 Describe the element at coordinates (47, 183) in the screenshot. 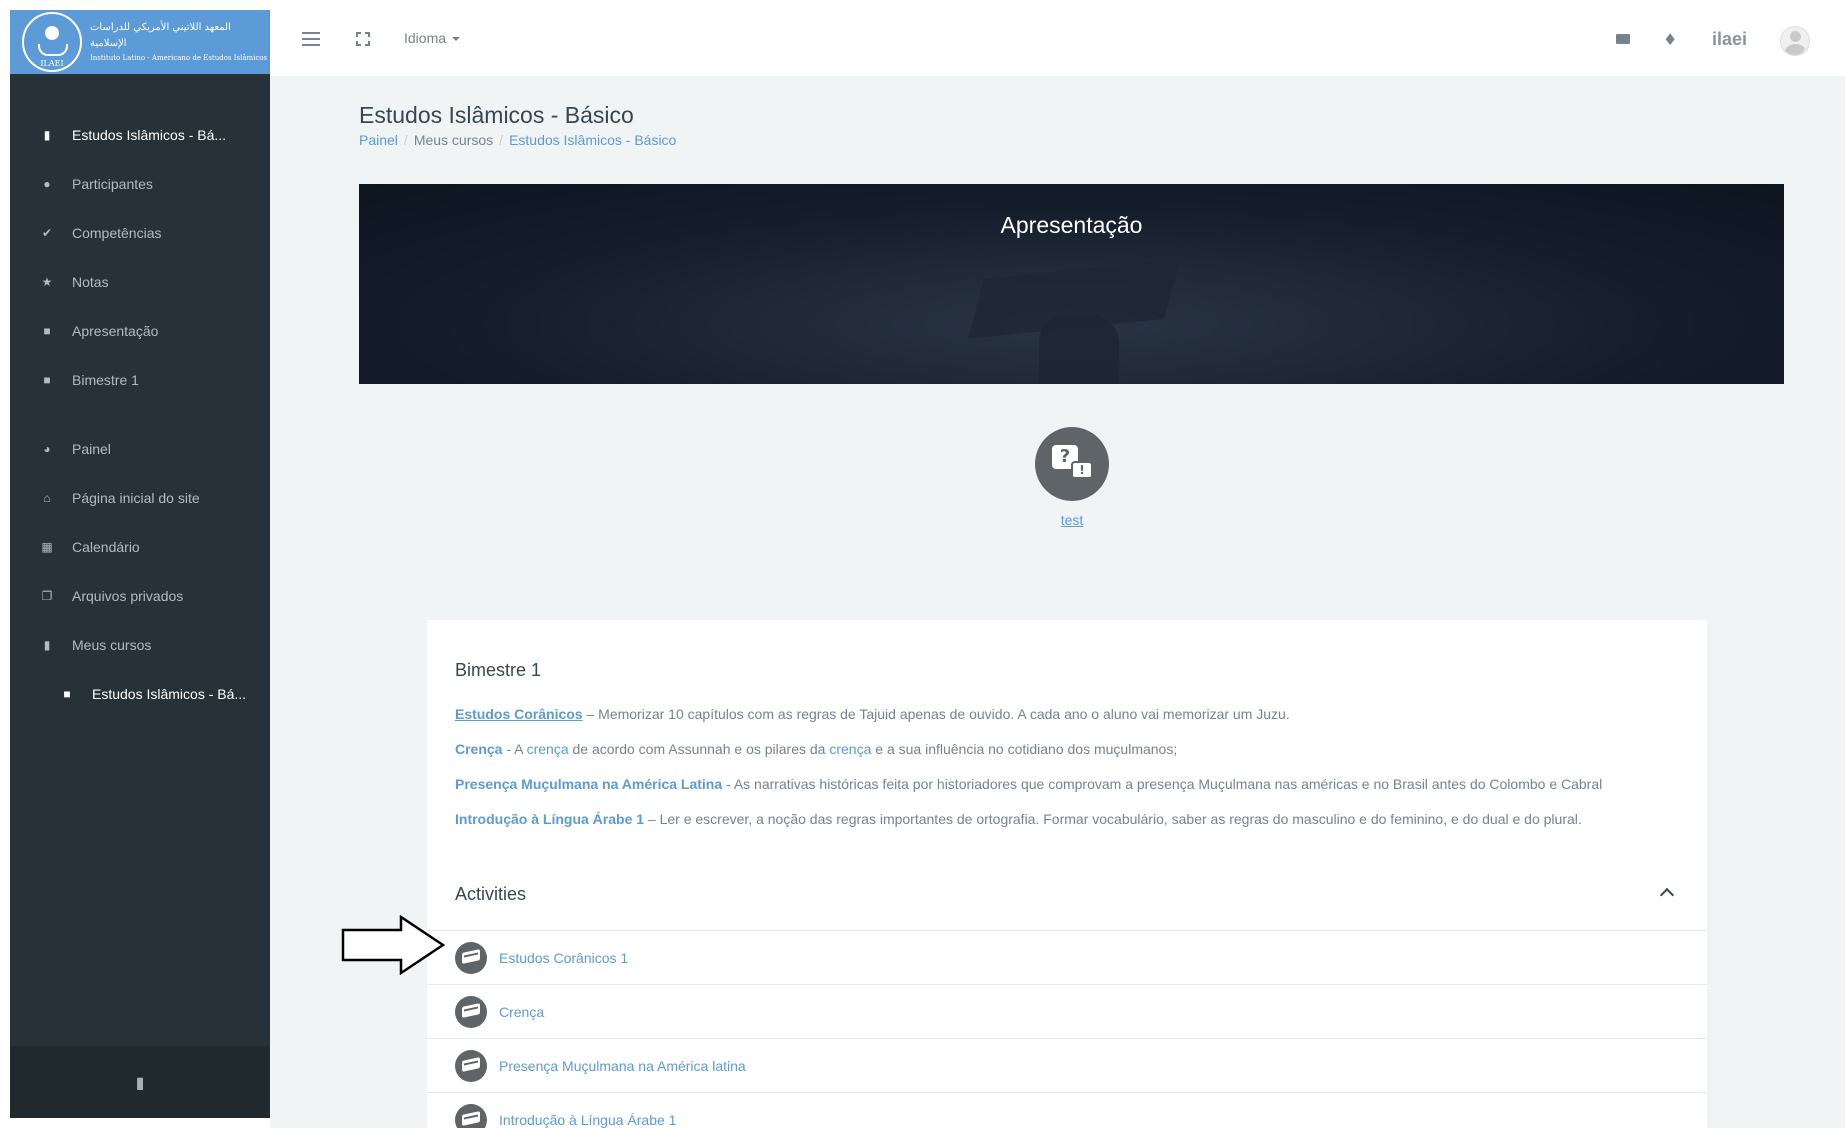

I see `users-icon: ●` at that location.